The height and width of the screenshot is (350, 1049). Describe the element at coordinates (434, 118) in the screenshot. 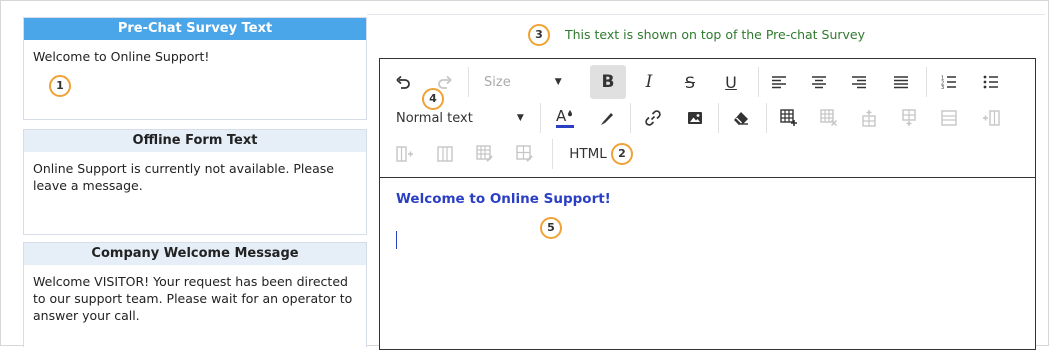

I see `block-format-label: Normal text` at that location.